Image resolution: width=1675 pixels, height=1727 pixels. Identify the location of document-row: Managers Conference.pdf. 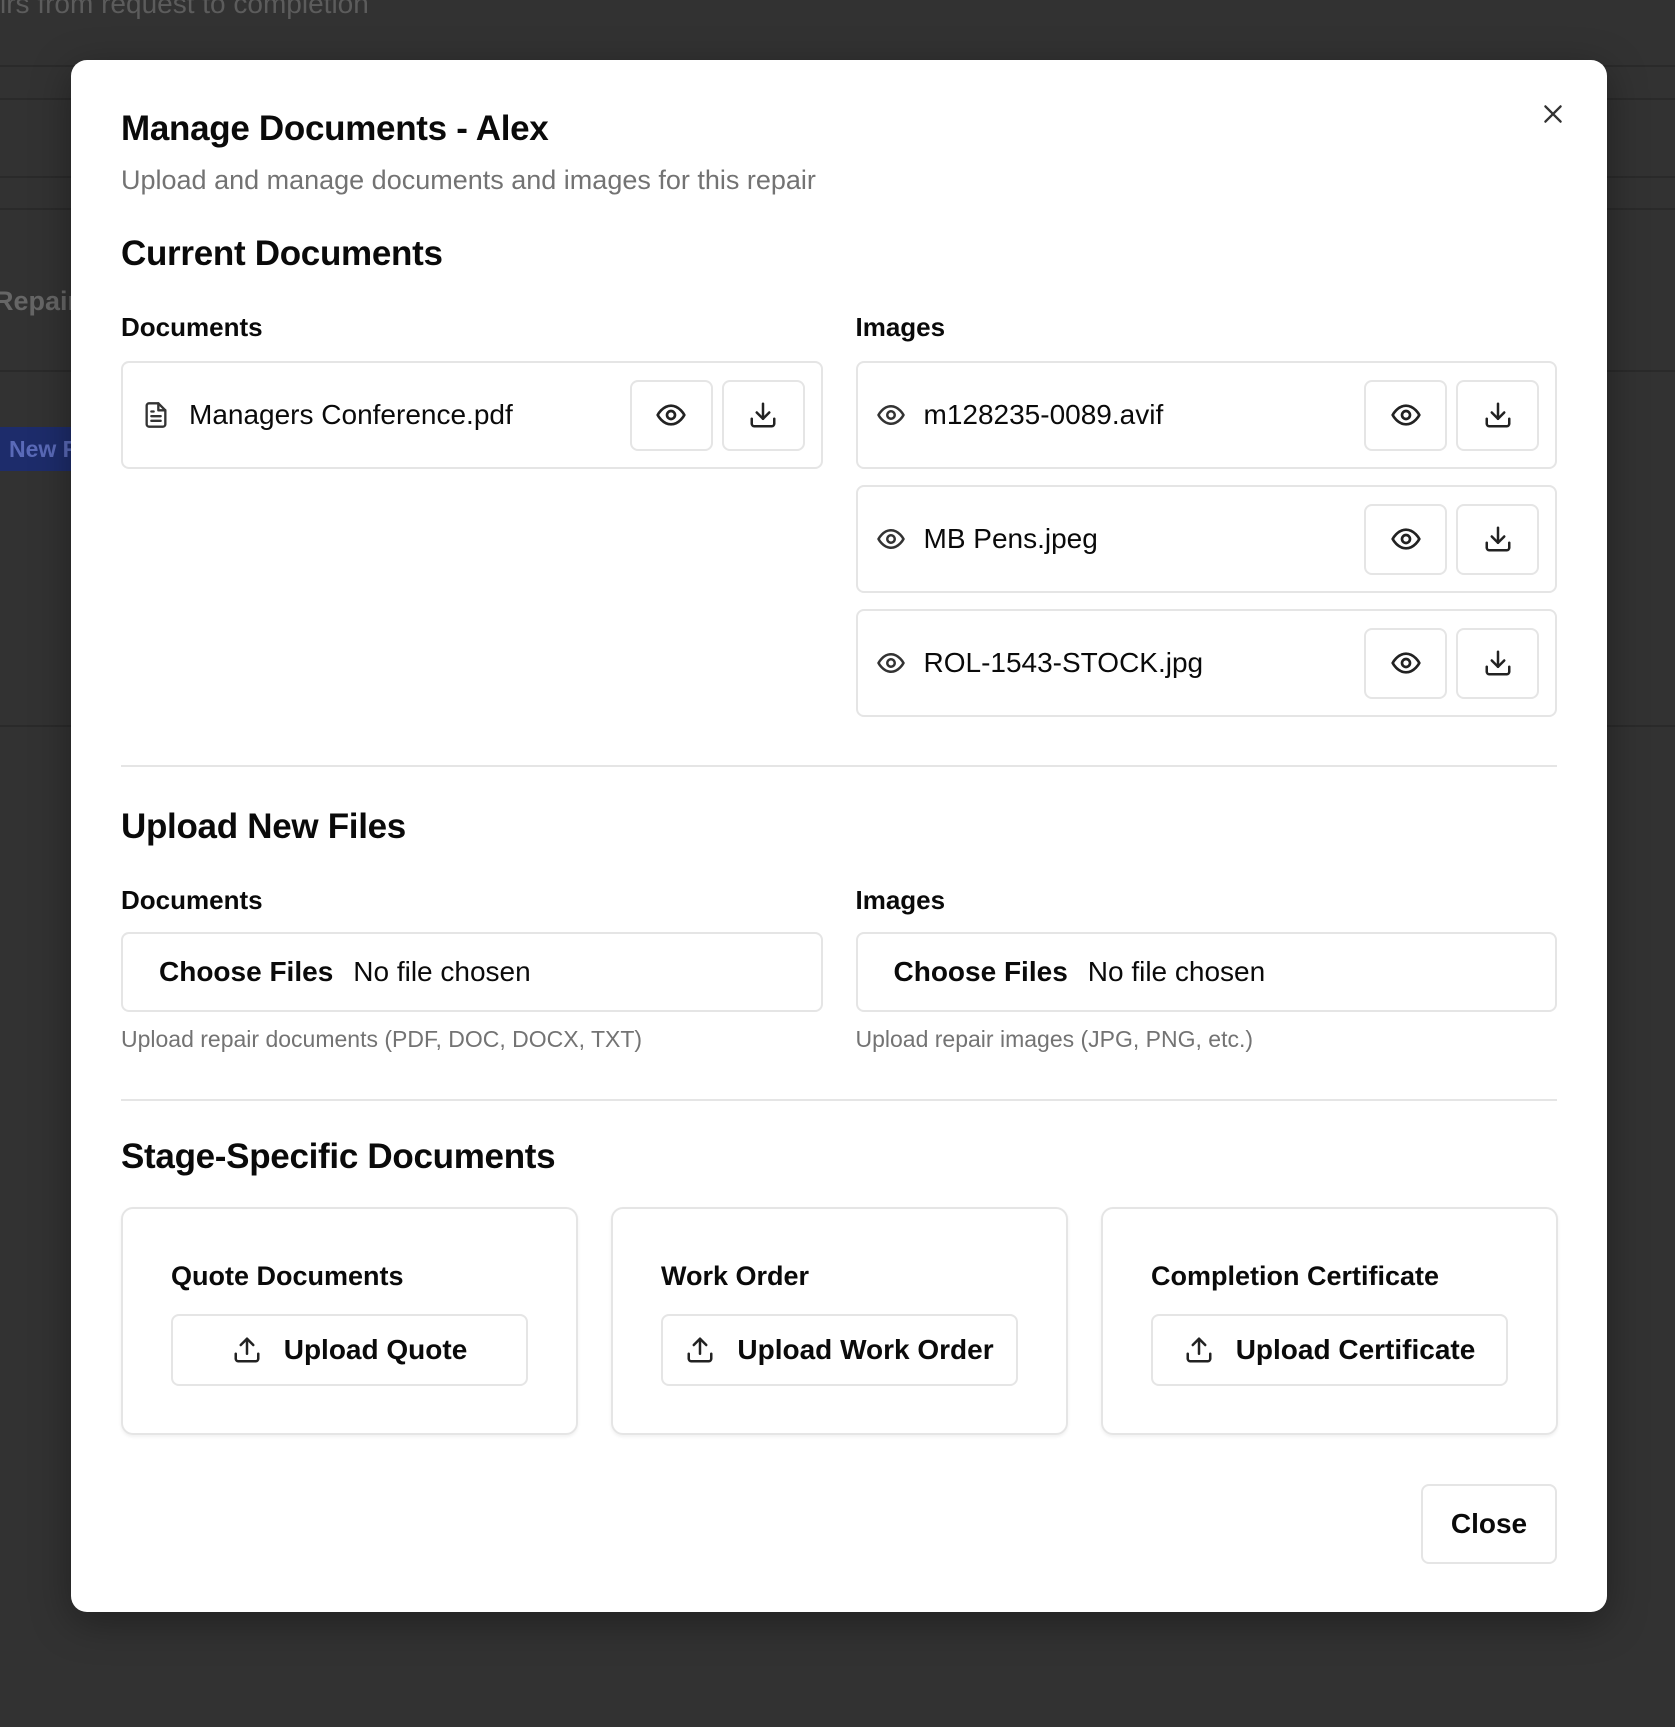
(472, 415).